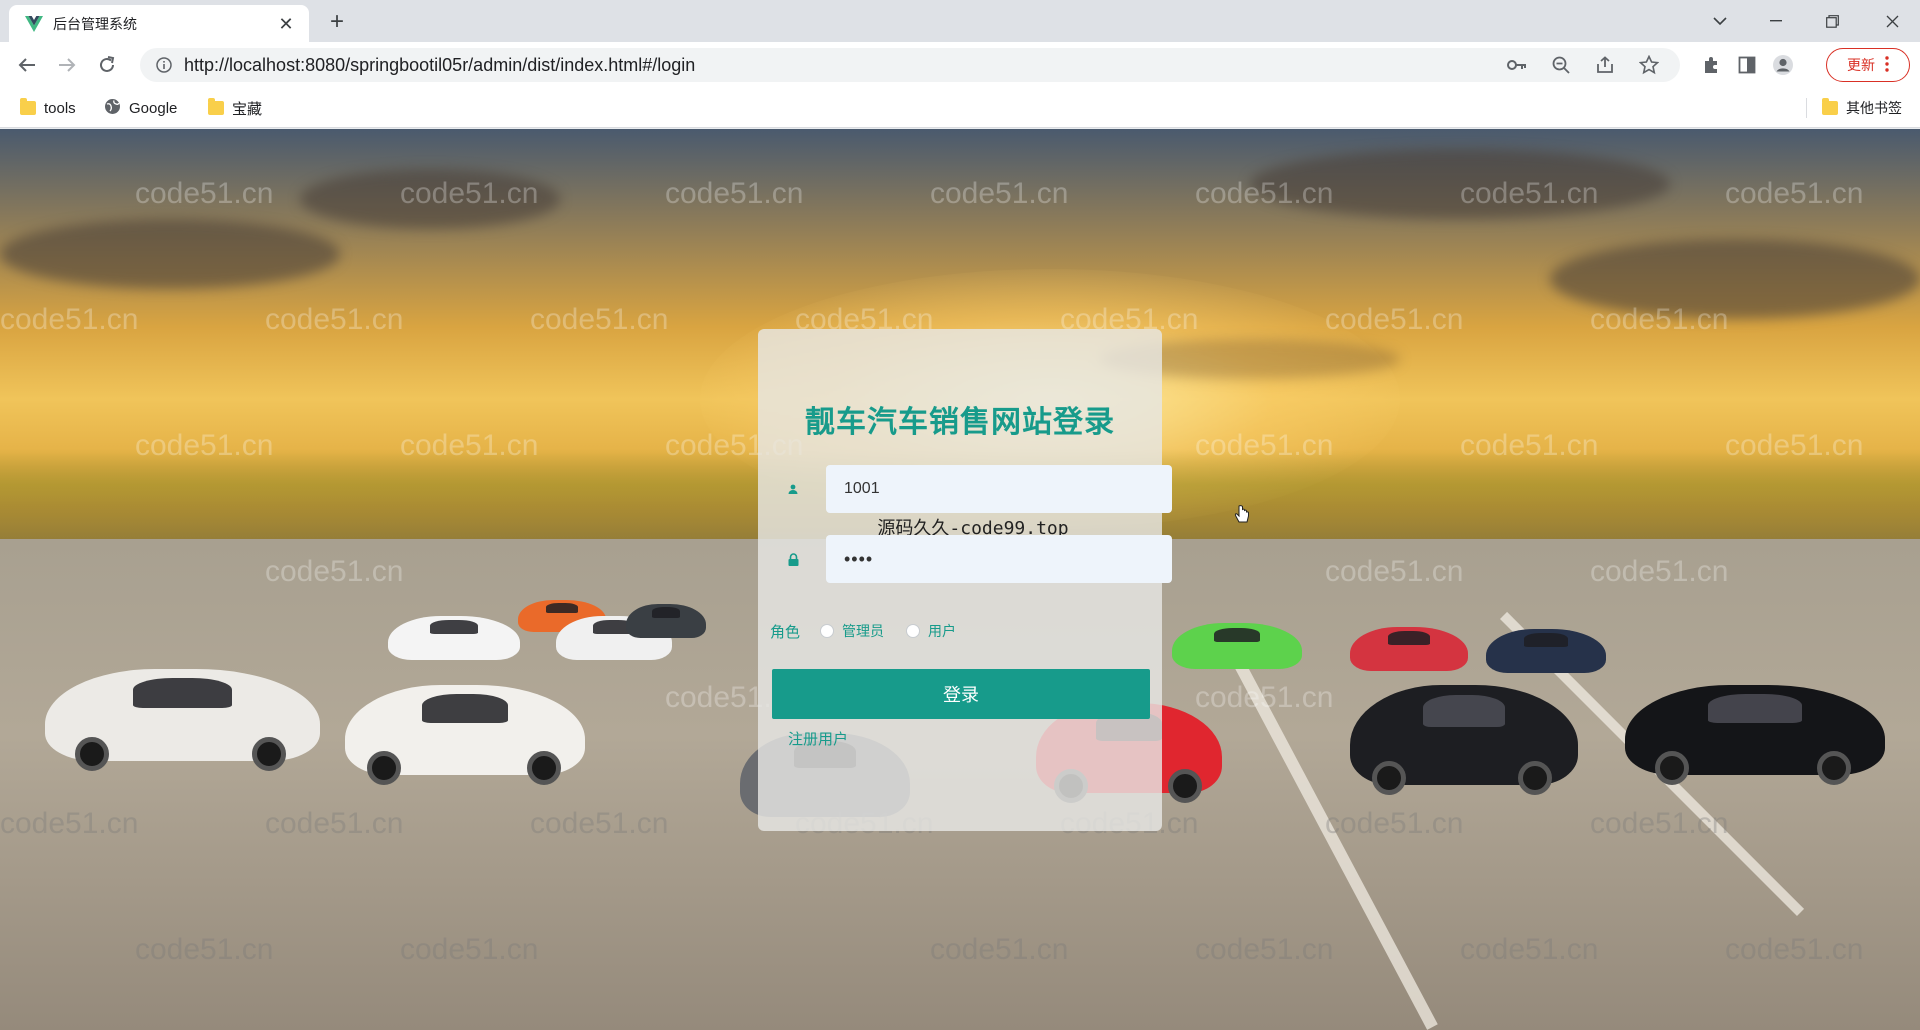 Image resolution: width=1920 pixels, height=1030 pixels. What do you see at coordinates (286, 24) in the screenshot?
I see `tab-close-icon: ✕` at bounding box center [286, 24].